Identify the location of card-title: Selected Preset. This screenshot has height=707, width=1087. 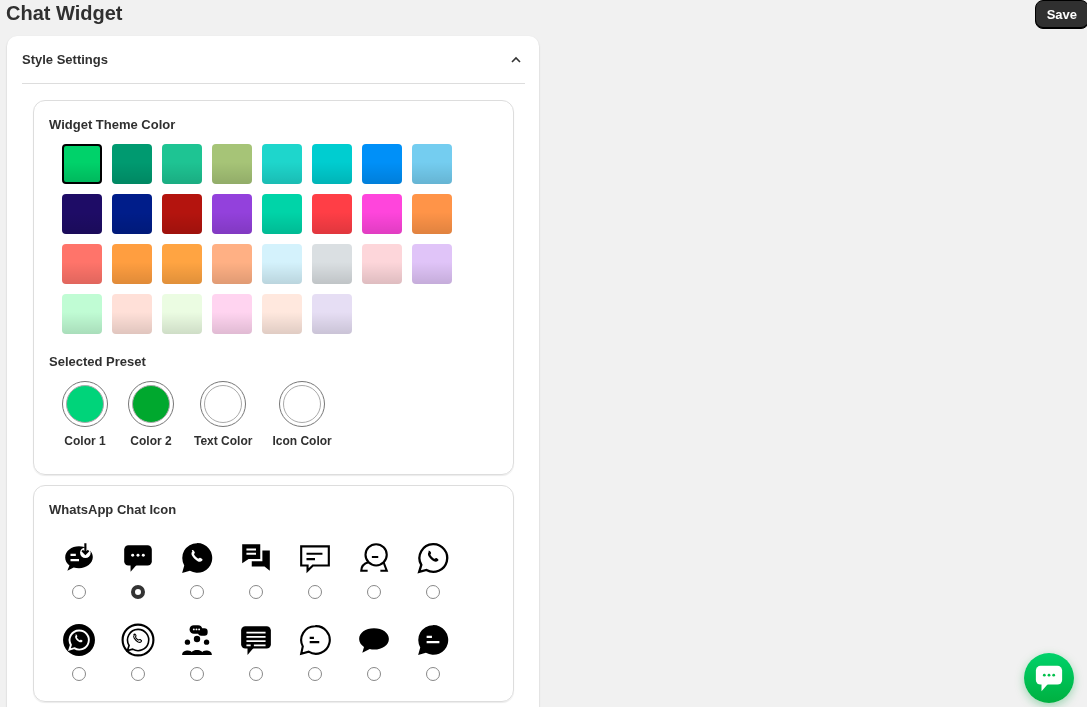
(98, 361).